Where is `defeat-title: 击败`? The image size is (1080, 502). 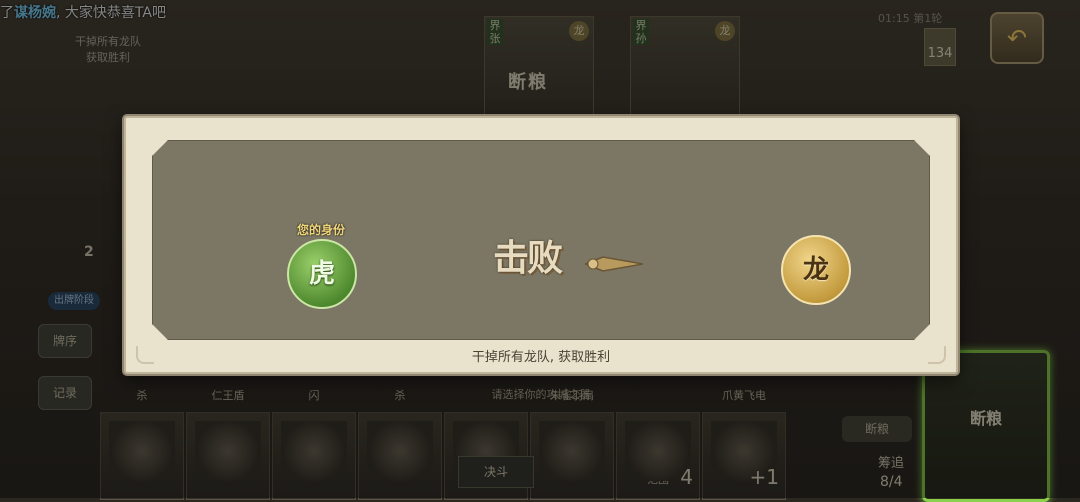 defeat-title: 击败 is located at coordinates (527, 258).